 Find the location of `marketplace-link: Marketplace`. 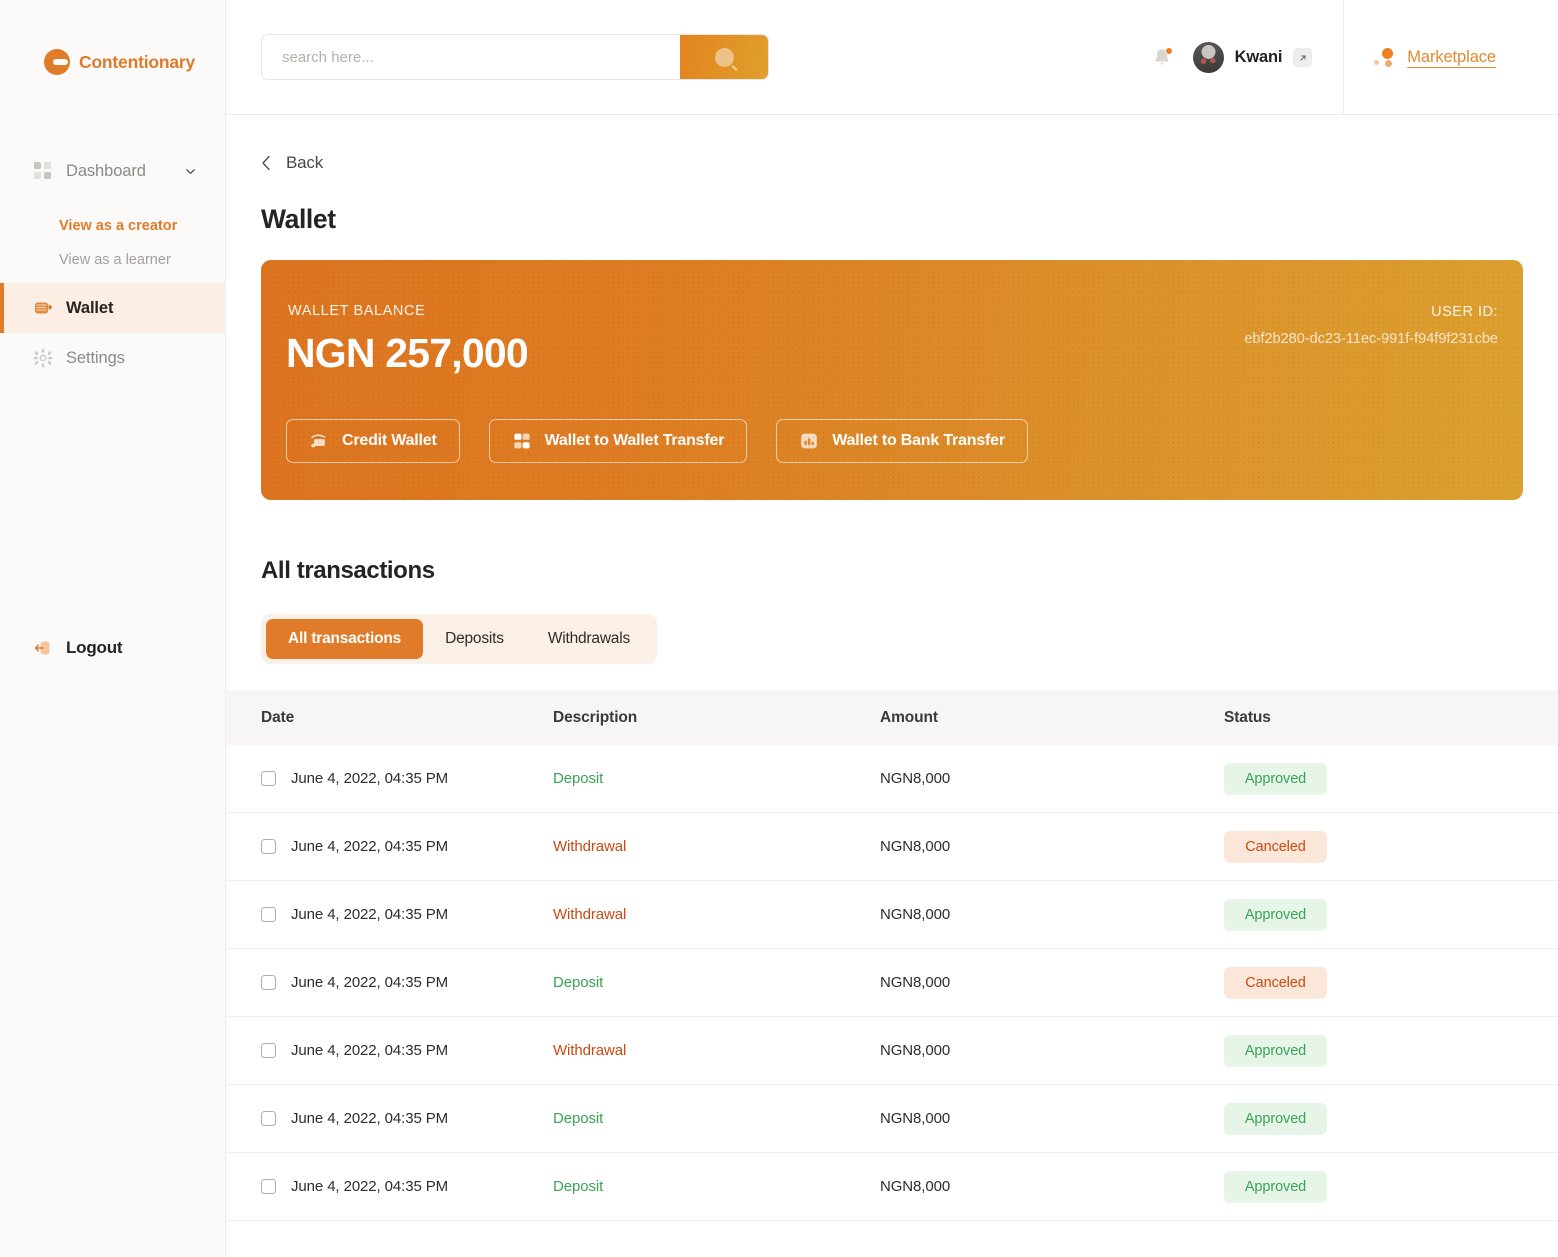

marketplace-link: Marketplace is located at coordinates (1451, 57).